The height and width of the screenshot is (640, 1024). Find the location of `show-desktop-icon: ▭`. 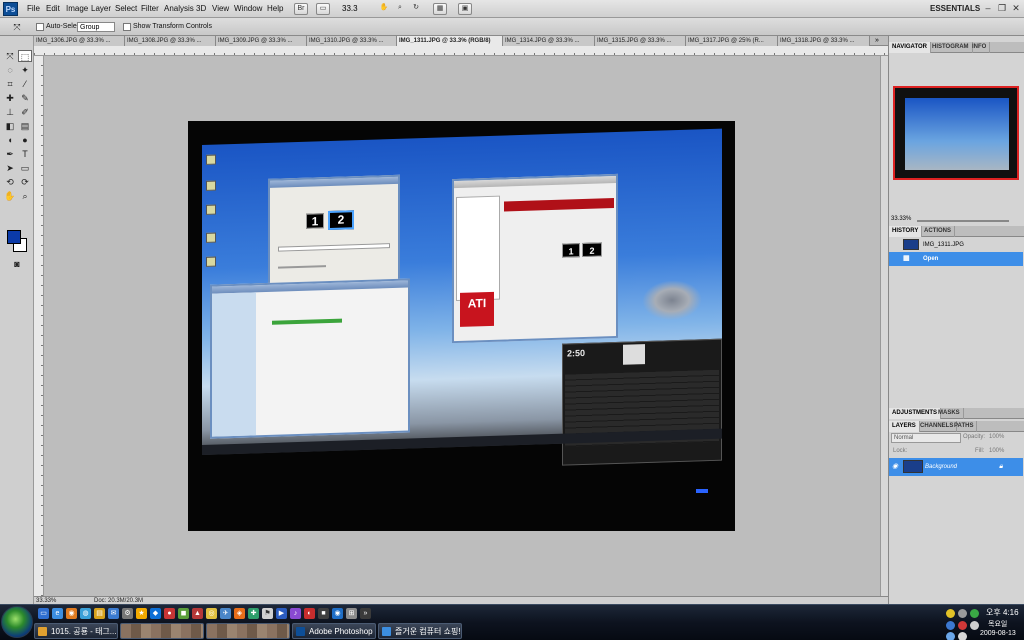

show-desktop-icon: ▭ is located at coordinates (43, 613).